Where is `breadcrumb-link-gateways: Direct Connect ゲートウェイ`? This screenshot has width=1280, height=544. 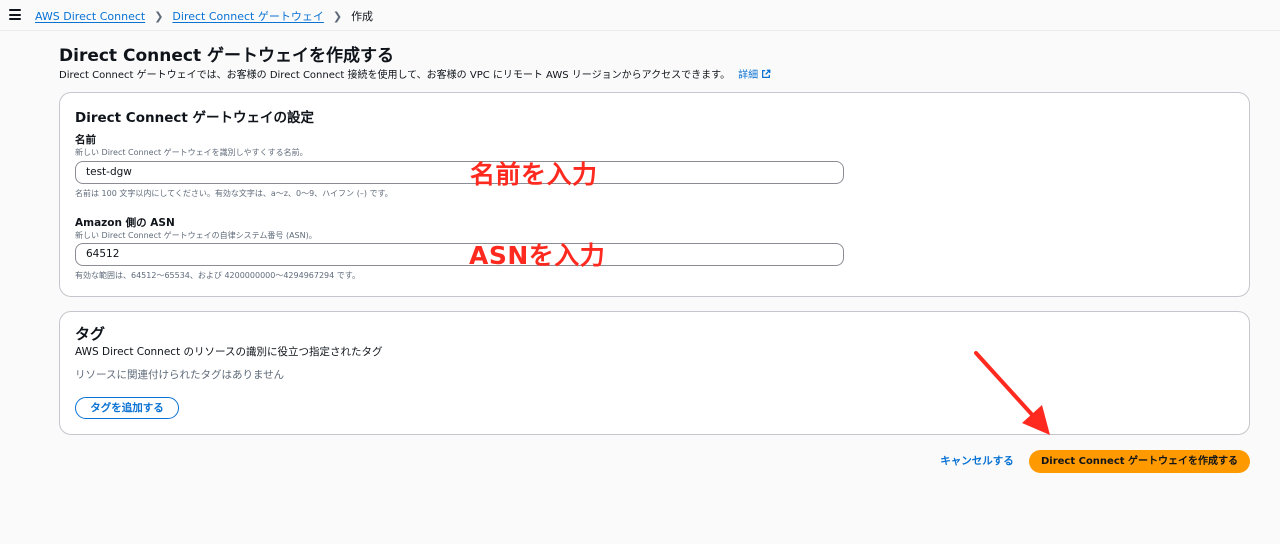
breadcrumb-link-gateways: Direct Connect ゲートウェイ is located at coordinates (247, 16).